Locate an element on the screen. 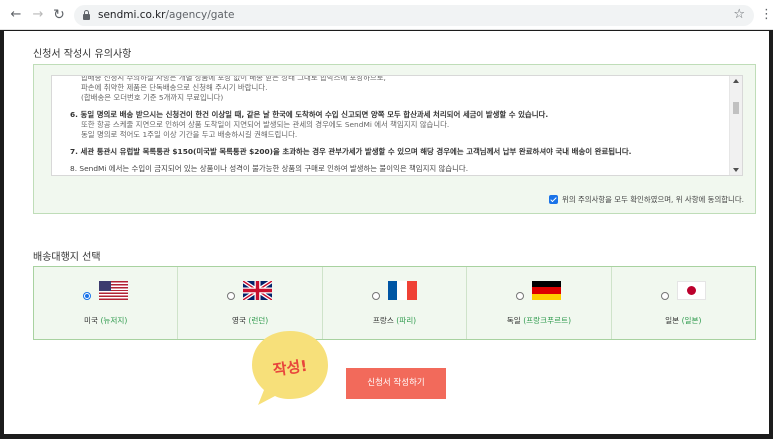  agency-radio-usa is located at coordinates (87, 296).